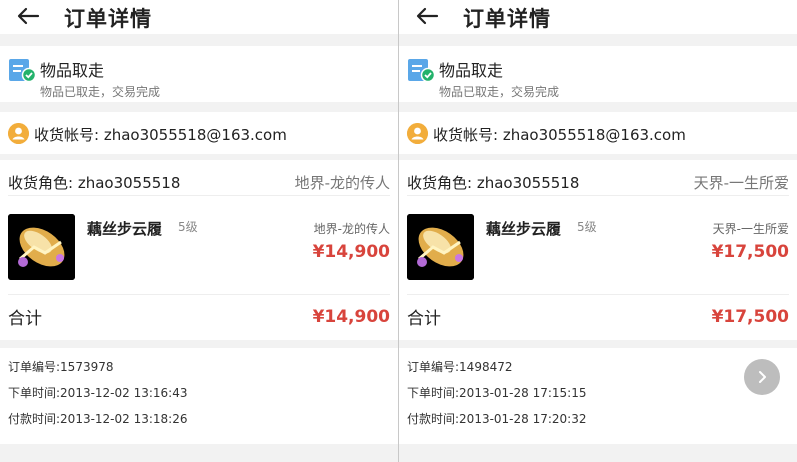  Describe the element at coordinates (199, 183) in the screenshot. I see `receiver-role-row: 收货角色: zhao3055518 地界-龙的传人` at that location.